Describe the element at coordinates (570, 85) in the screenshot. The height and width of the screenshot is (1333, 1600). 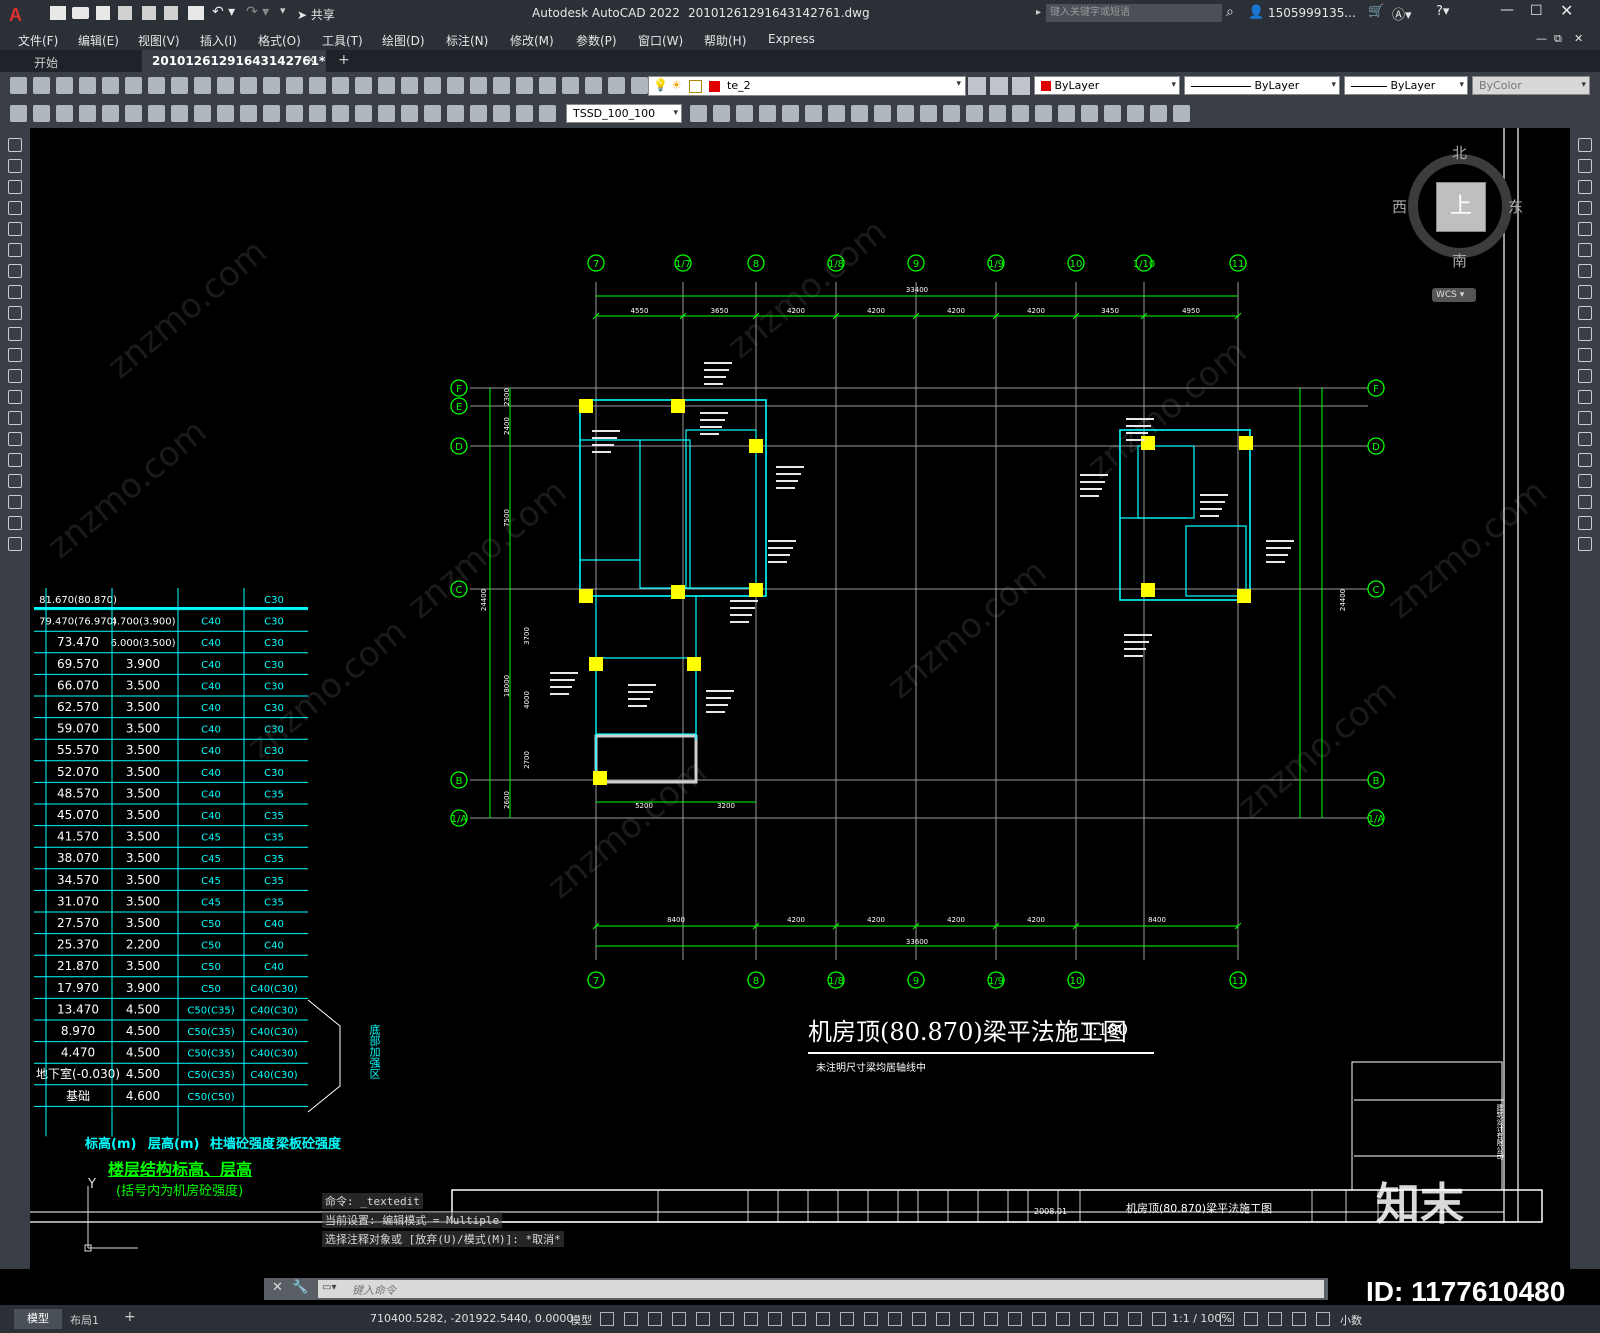
I see `standard-tool-25-icon` at that location.